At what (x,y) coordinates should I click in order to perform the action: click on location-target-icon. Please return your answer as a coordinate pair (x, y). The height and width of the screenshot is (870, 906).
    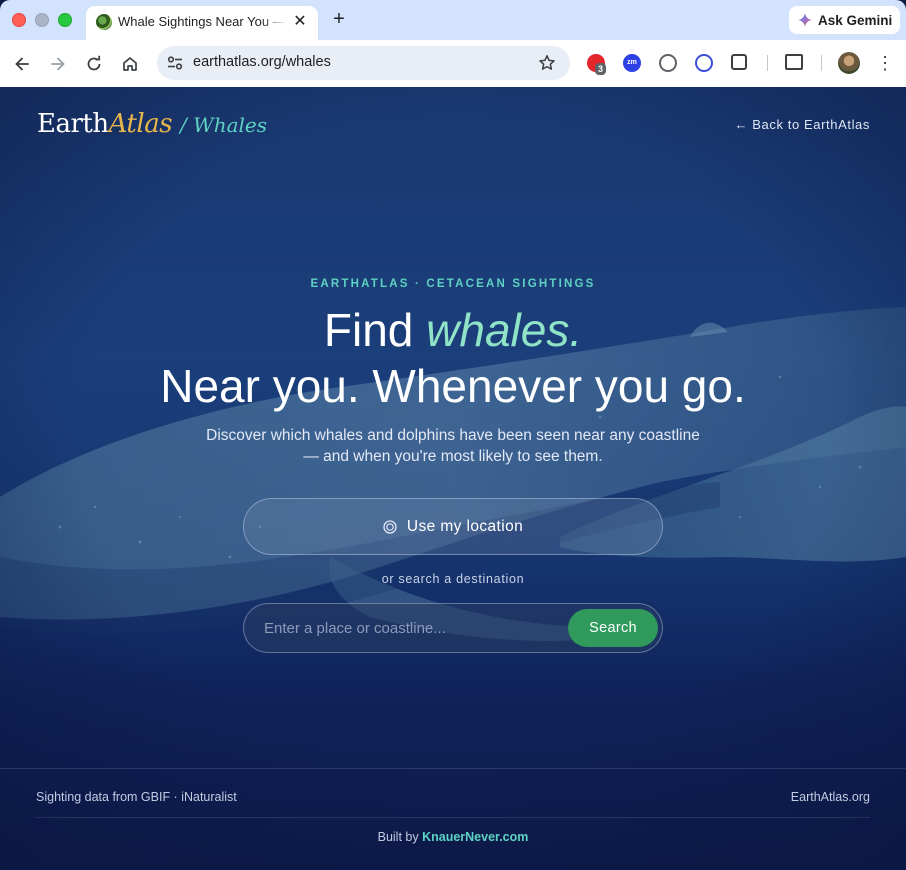
    Looking at the image, I should click on (390, 526).